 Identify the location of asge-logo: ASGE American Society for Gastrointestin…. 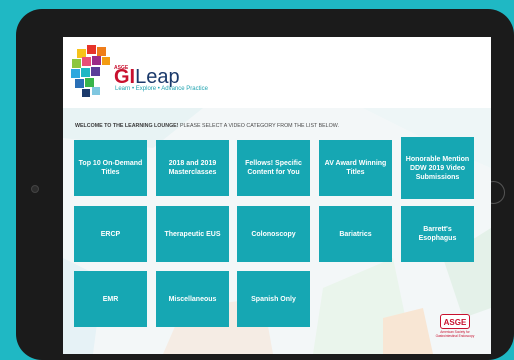
(455, 330).